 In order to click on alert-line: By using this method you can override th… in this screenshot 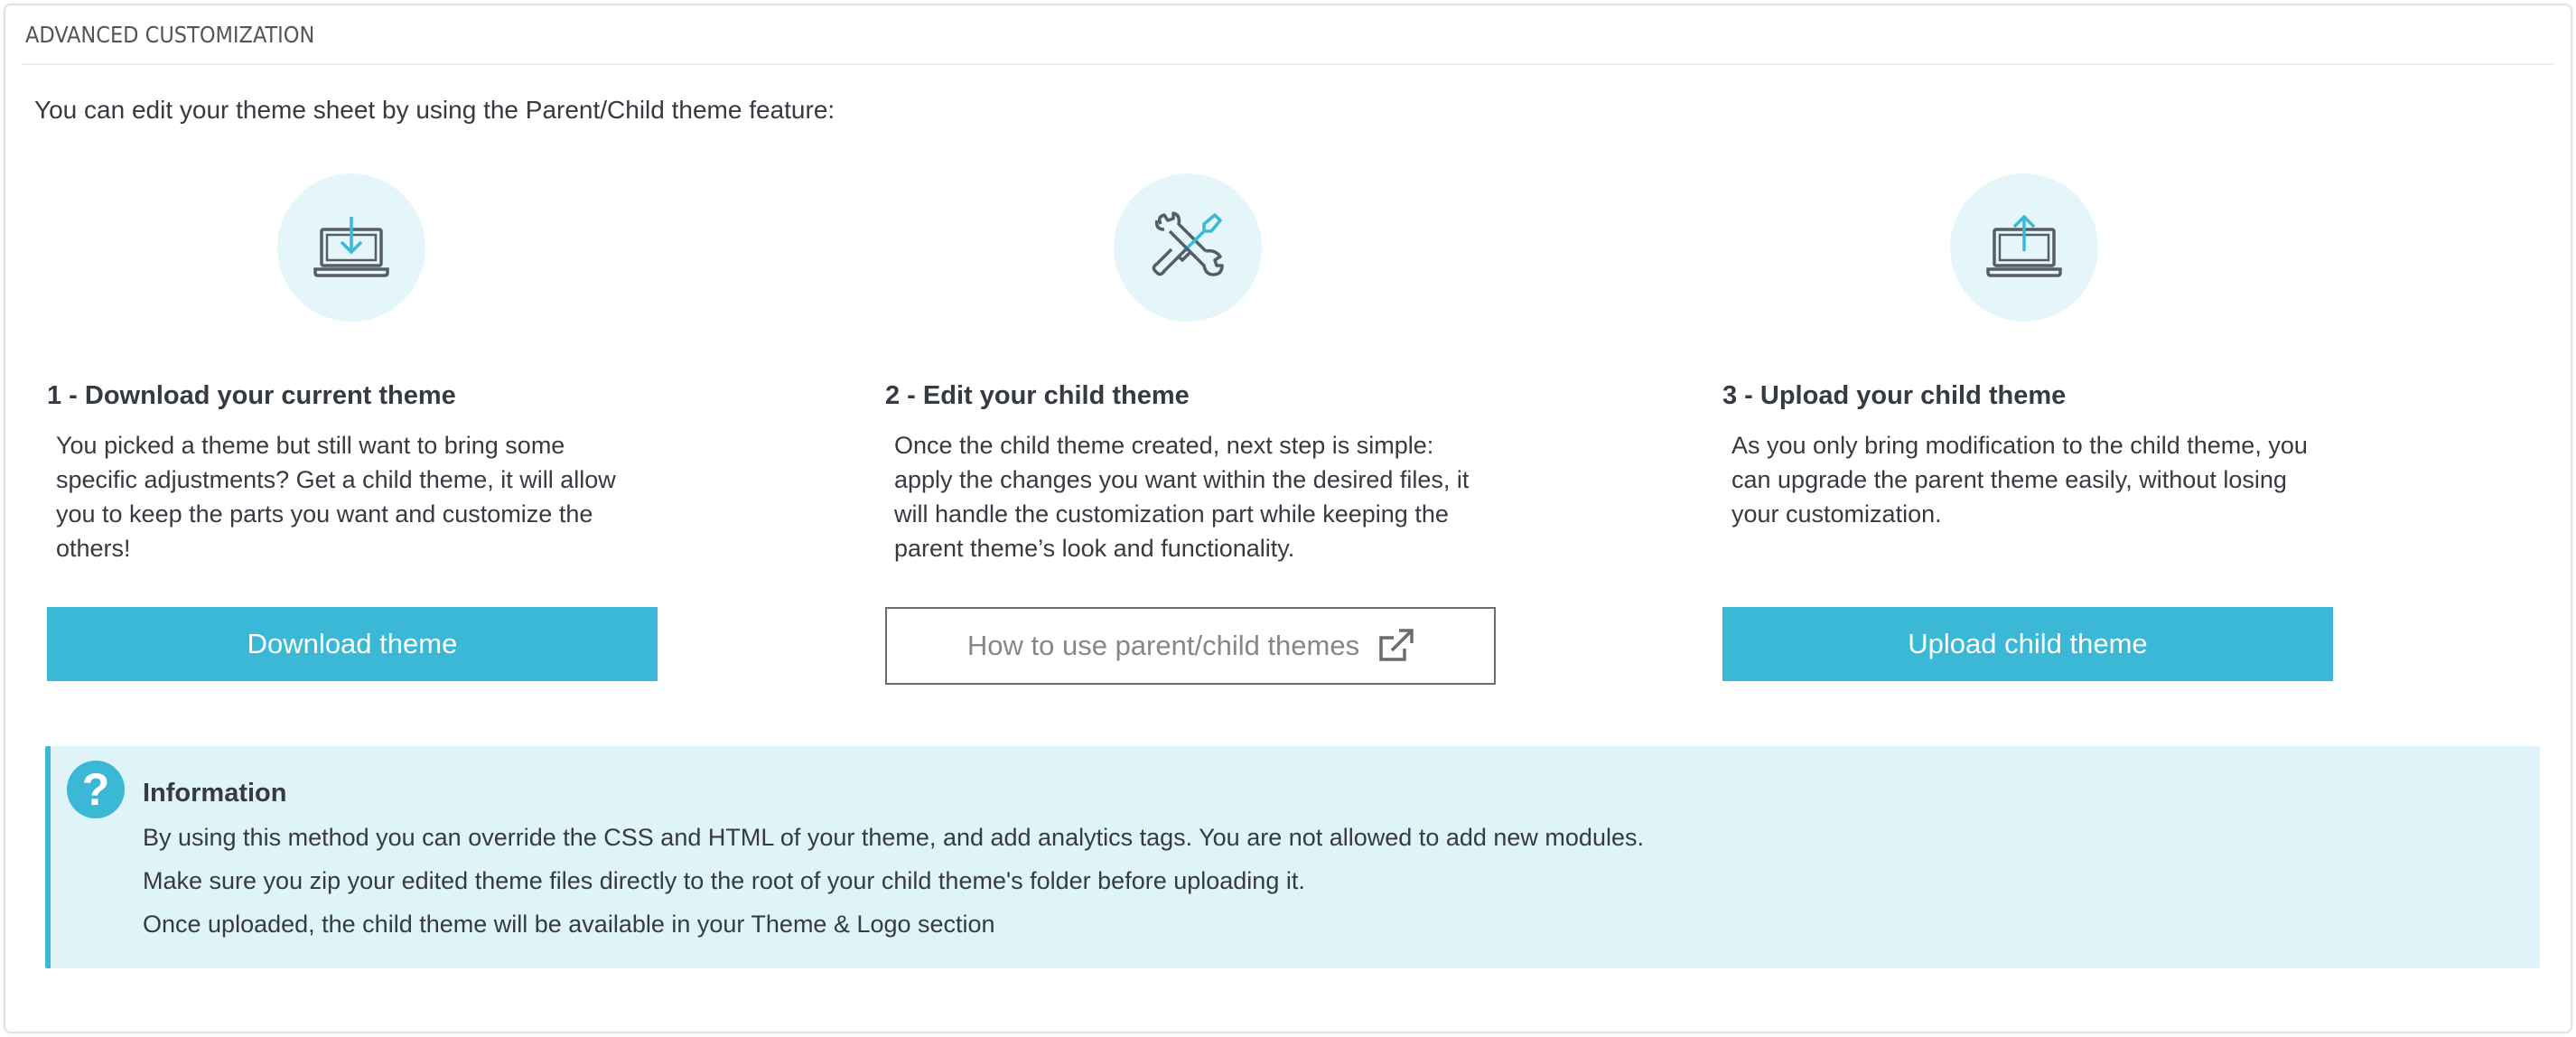, I will do `click(893, 837)`.